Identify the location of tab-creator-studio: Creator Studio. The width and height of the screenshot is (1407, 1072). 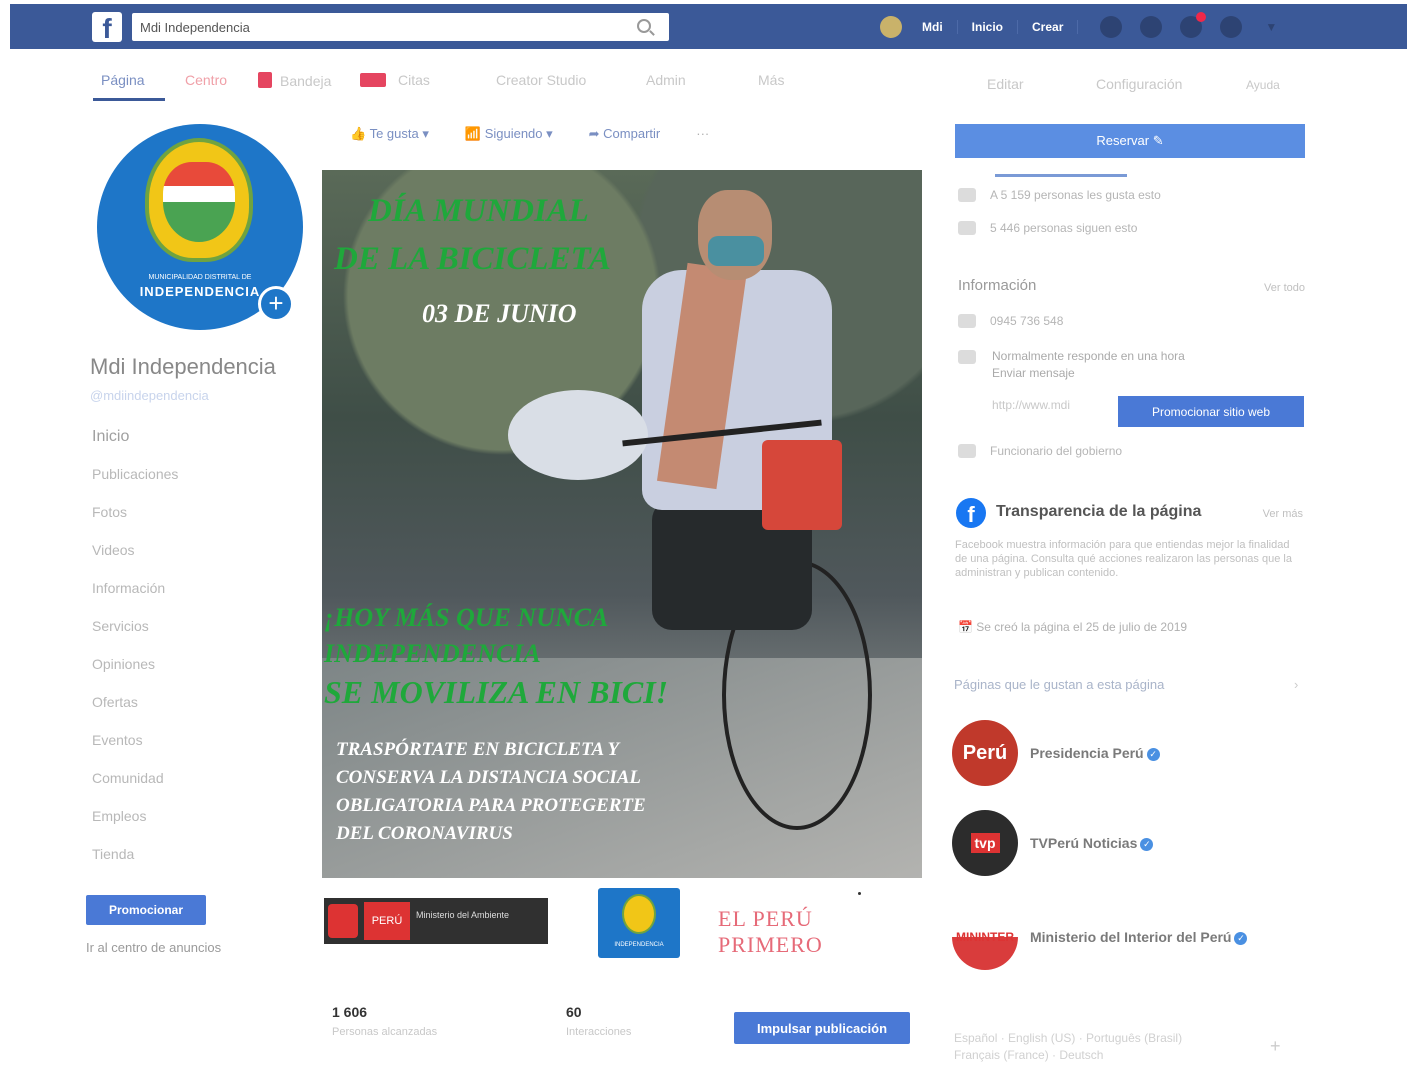
(541, 80).